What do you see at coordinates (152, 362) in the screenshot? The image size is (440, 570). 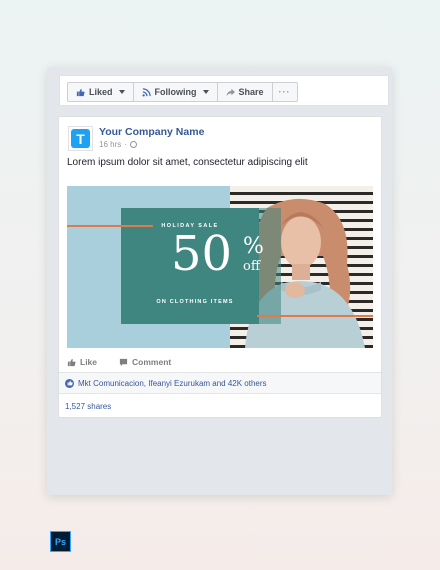 I see `comment-label: Comment` at bounding box center [152, 362].